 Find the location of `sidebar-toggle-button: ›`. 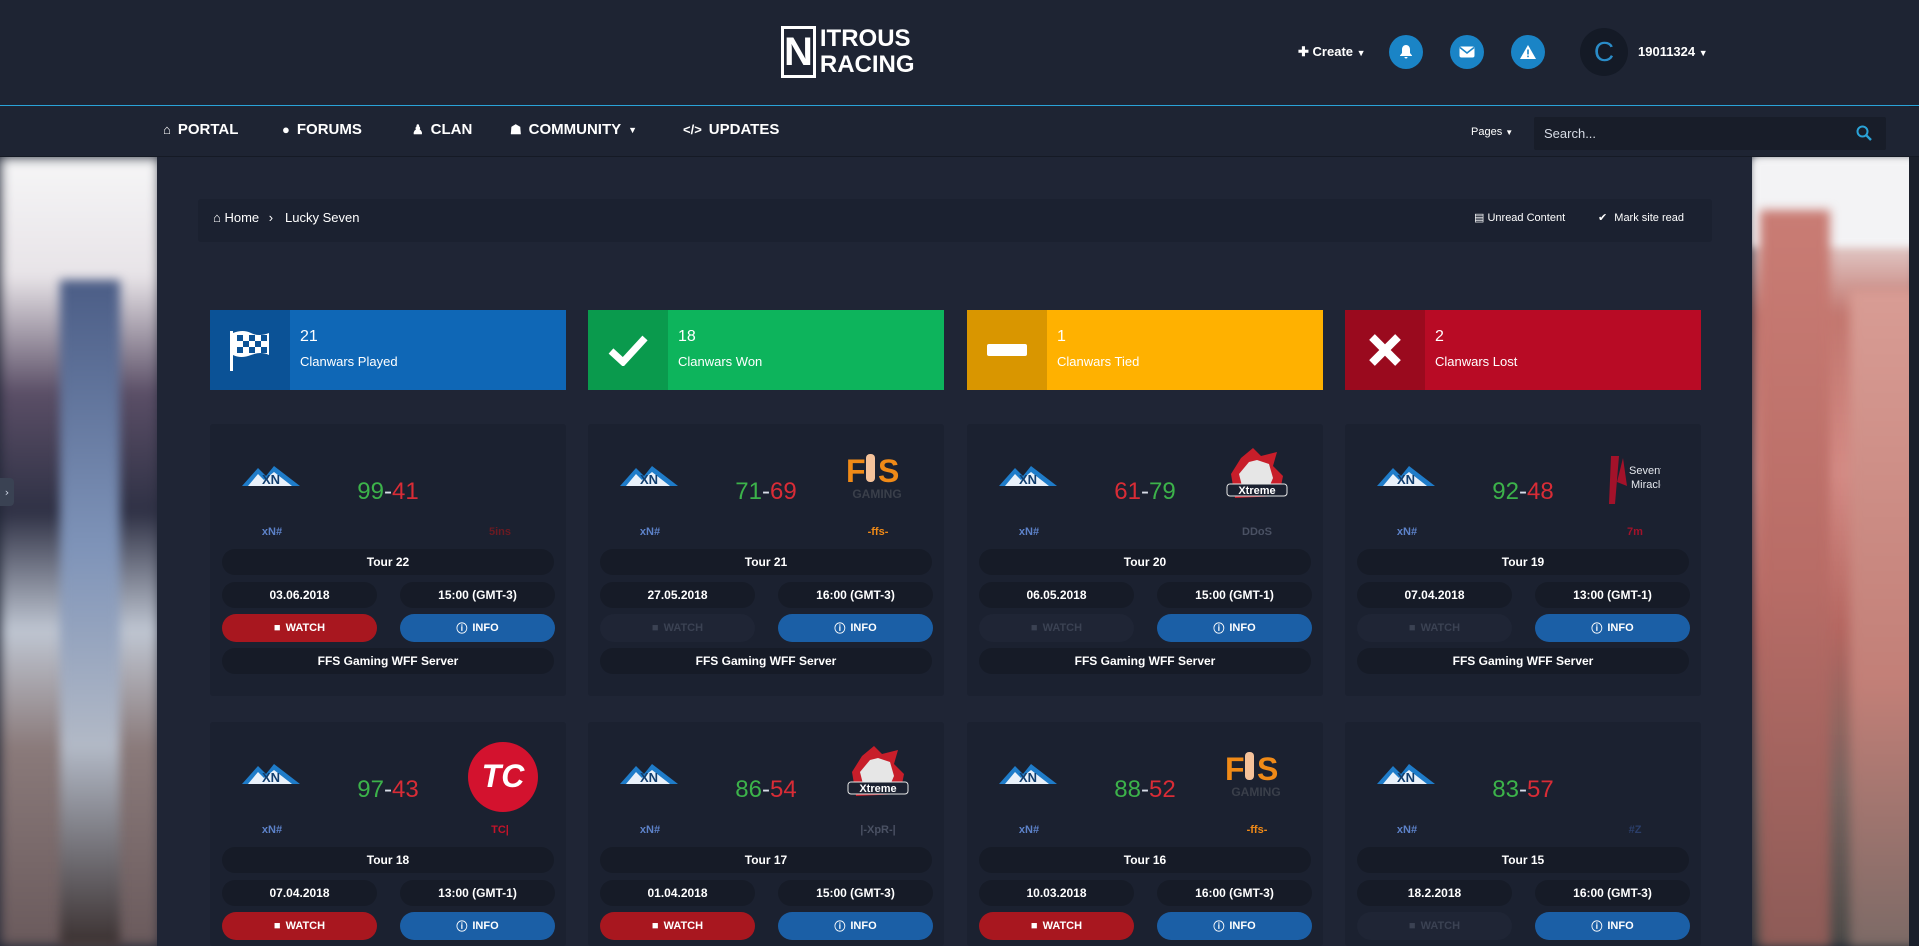

sidebar-toggle-button: › is located at coordinates (7, 492).